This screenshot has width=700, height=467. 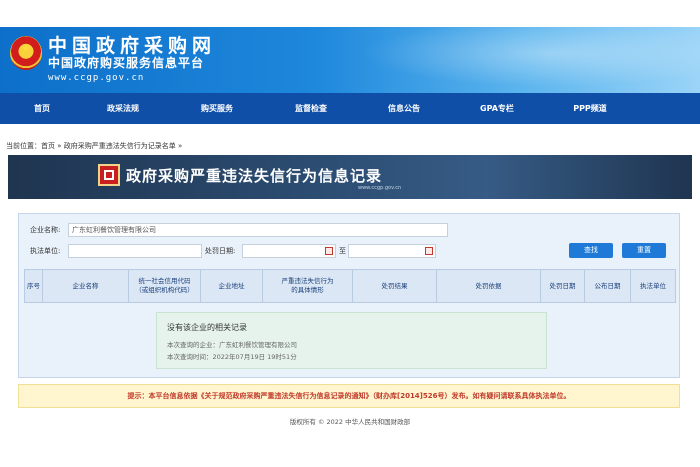 What do you see at coordinates (308, 286) in the screenshot?
I see `column-header-violation: 严重违法失信行为 的具体情形` at bounding box center [308, 286].